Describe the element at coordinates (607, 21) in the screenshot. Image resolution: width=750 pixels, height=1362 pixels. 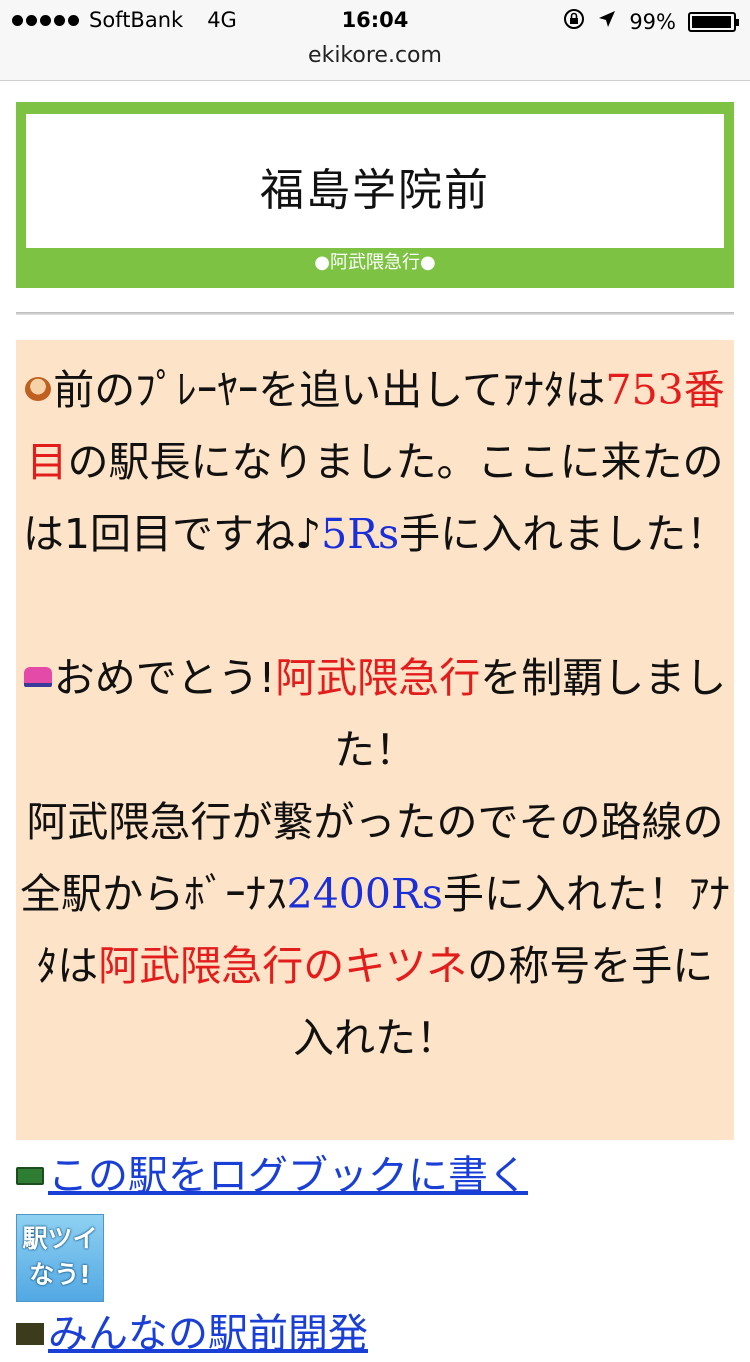
I see `location-arrow-icon` at that location.